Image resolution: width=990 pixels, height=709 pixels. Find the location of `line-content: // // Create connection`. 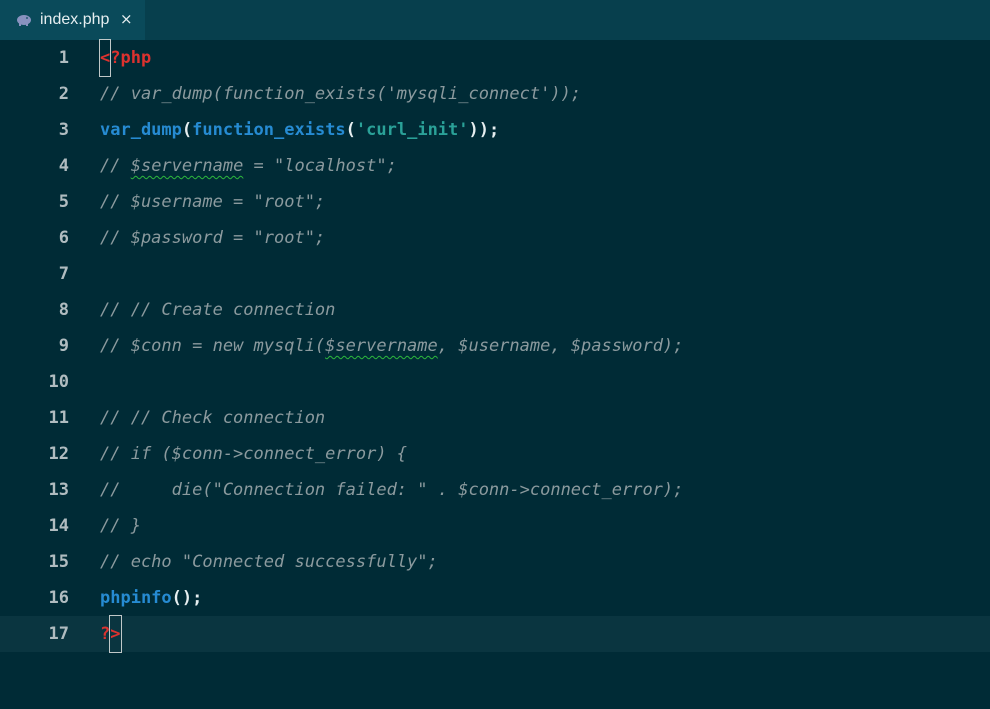

line-content: // // Create connection is located at coordinates (218, 310).